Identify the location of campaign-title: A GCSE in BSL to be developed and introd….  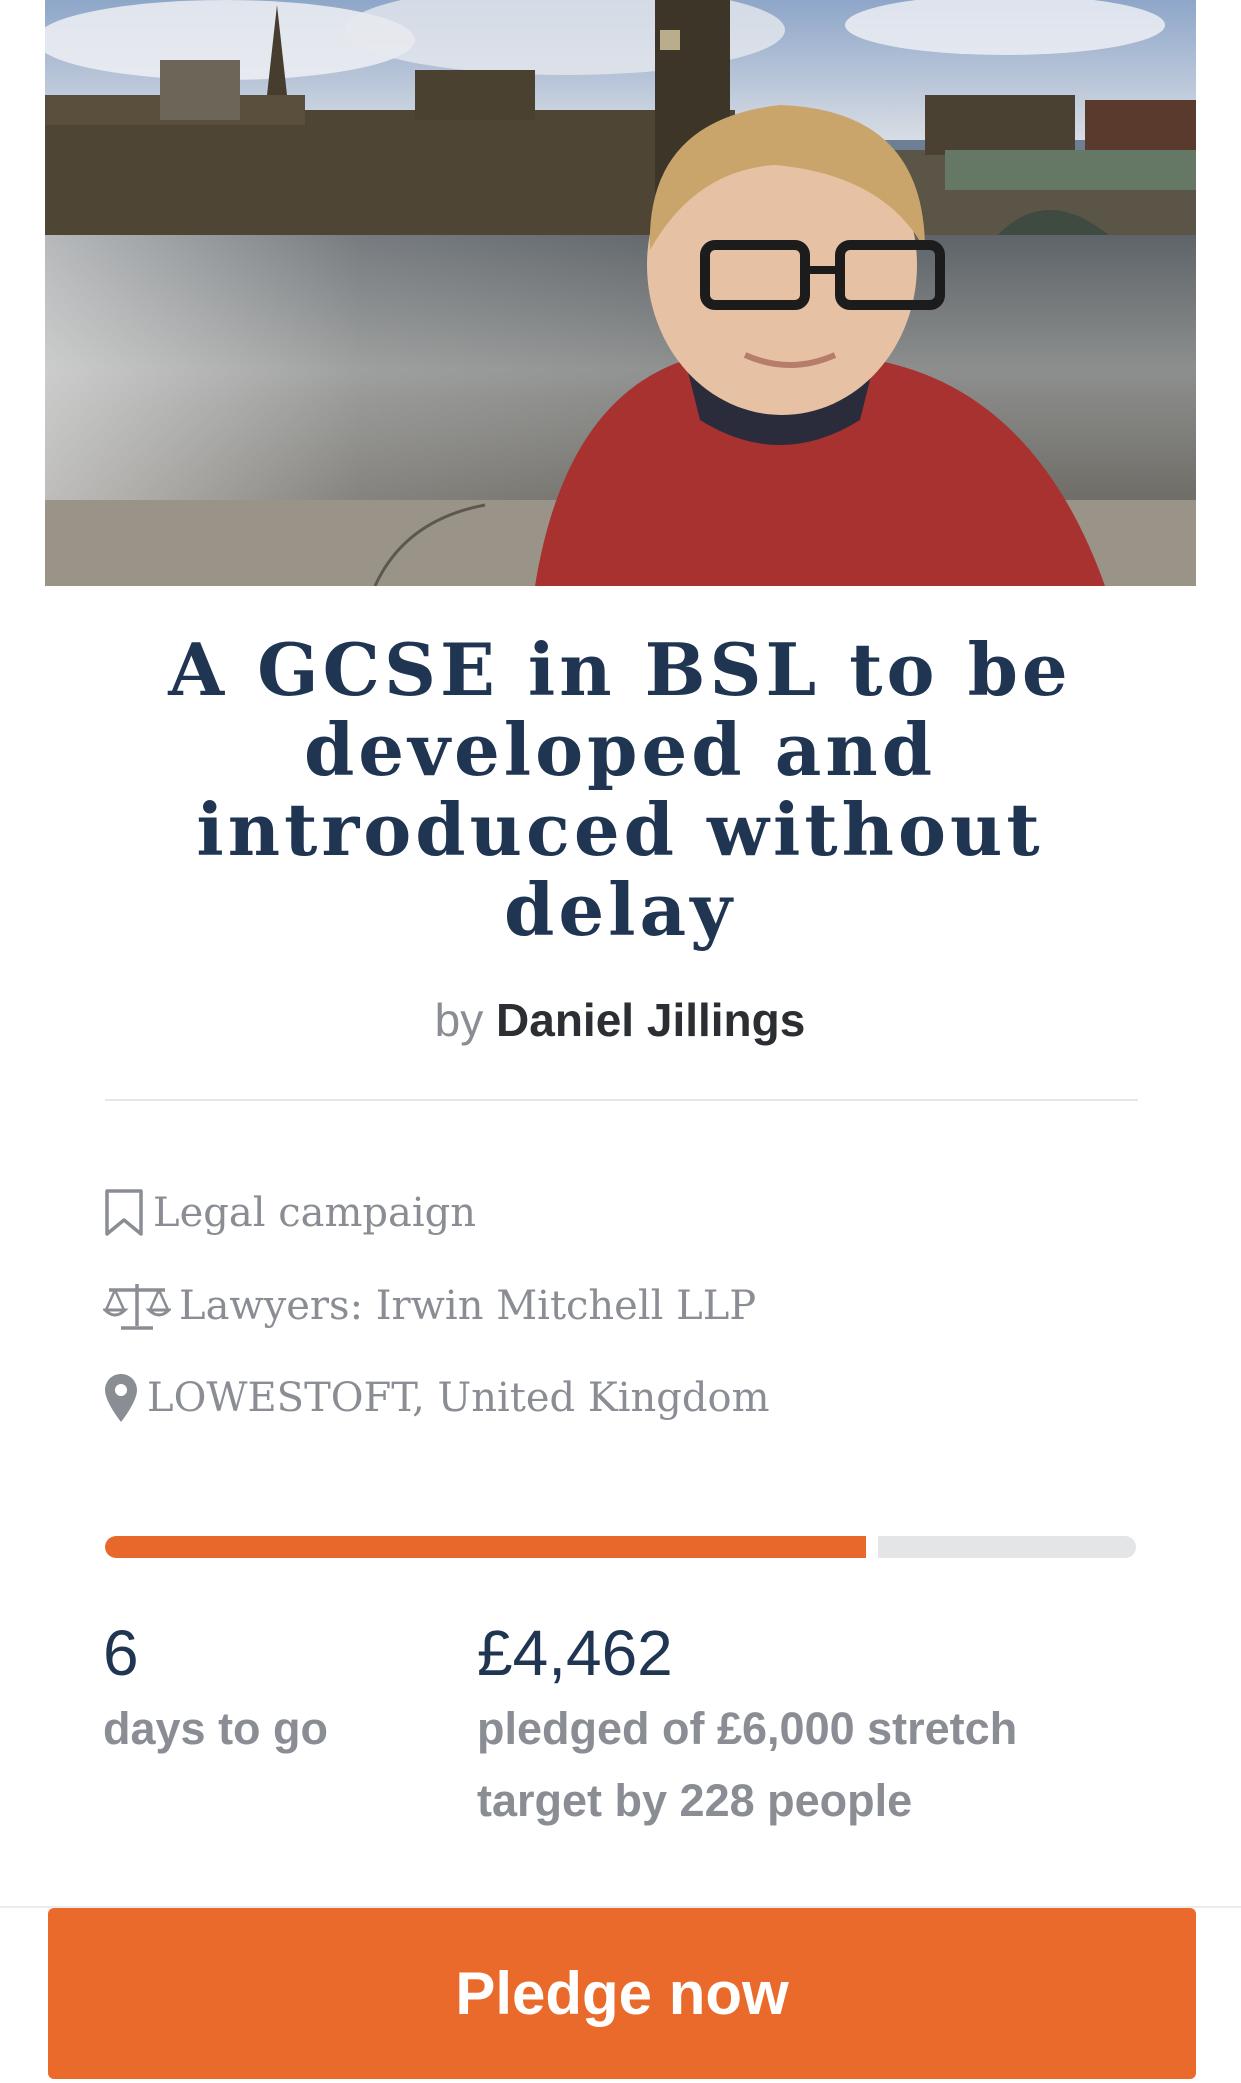
(620, 789).